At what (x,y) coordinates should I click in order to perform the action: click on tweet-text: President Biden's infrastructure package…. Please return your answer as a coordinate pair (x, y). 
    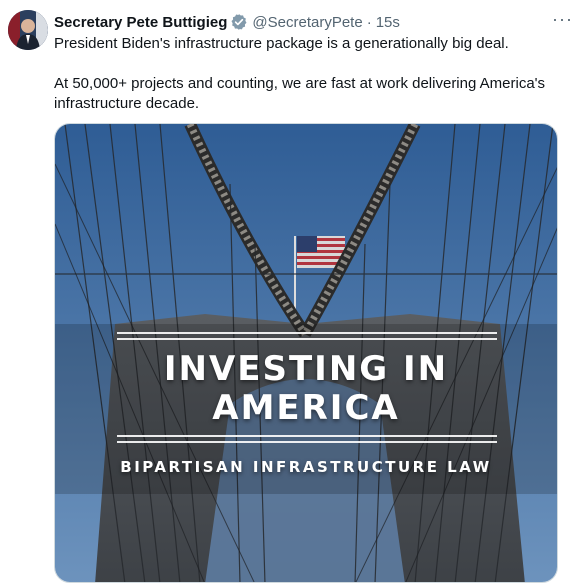
    Looking at the image, I should click on (314, 74).